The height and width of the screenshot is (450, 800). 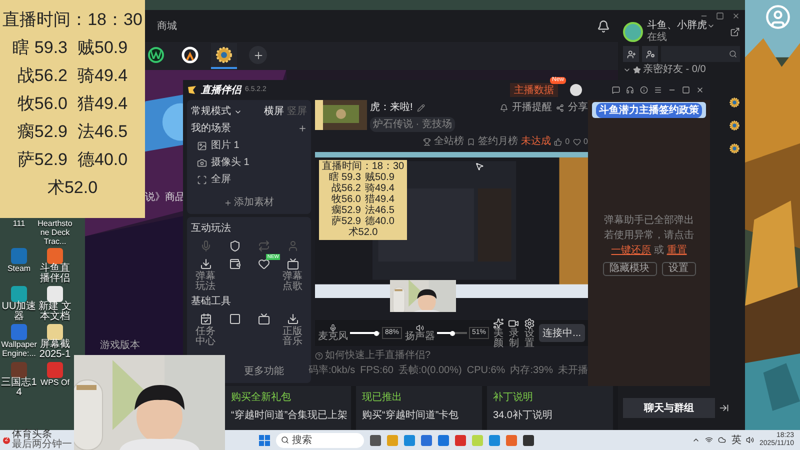 What do you see at coordinates (419, 397) in the screenshot?
I see `news-tag: 现已推出` at bounding box center [419, 397].